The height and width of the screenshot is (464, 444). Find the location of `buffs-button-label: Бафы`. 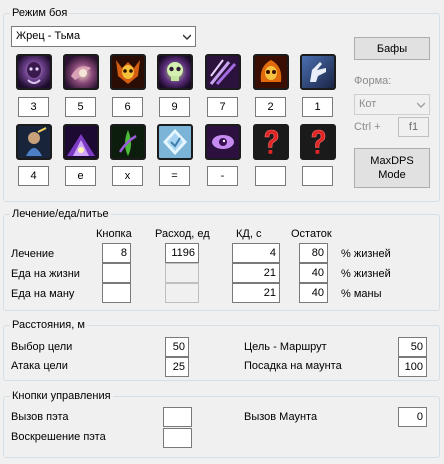

buffs-button-label: Бафы is located at coordinates (392, 48).